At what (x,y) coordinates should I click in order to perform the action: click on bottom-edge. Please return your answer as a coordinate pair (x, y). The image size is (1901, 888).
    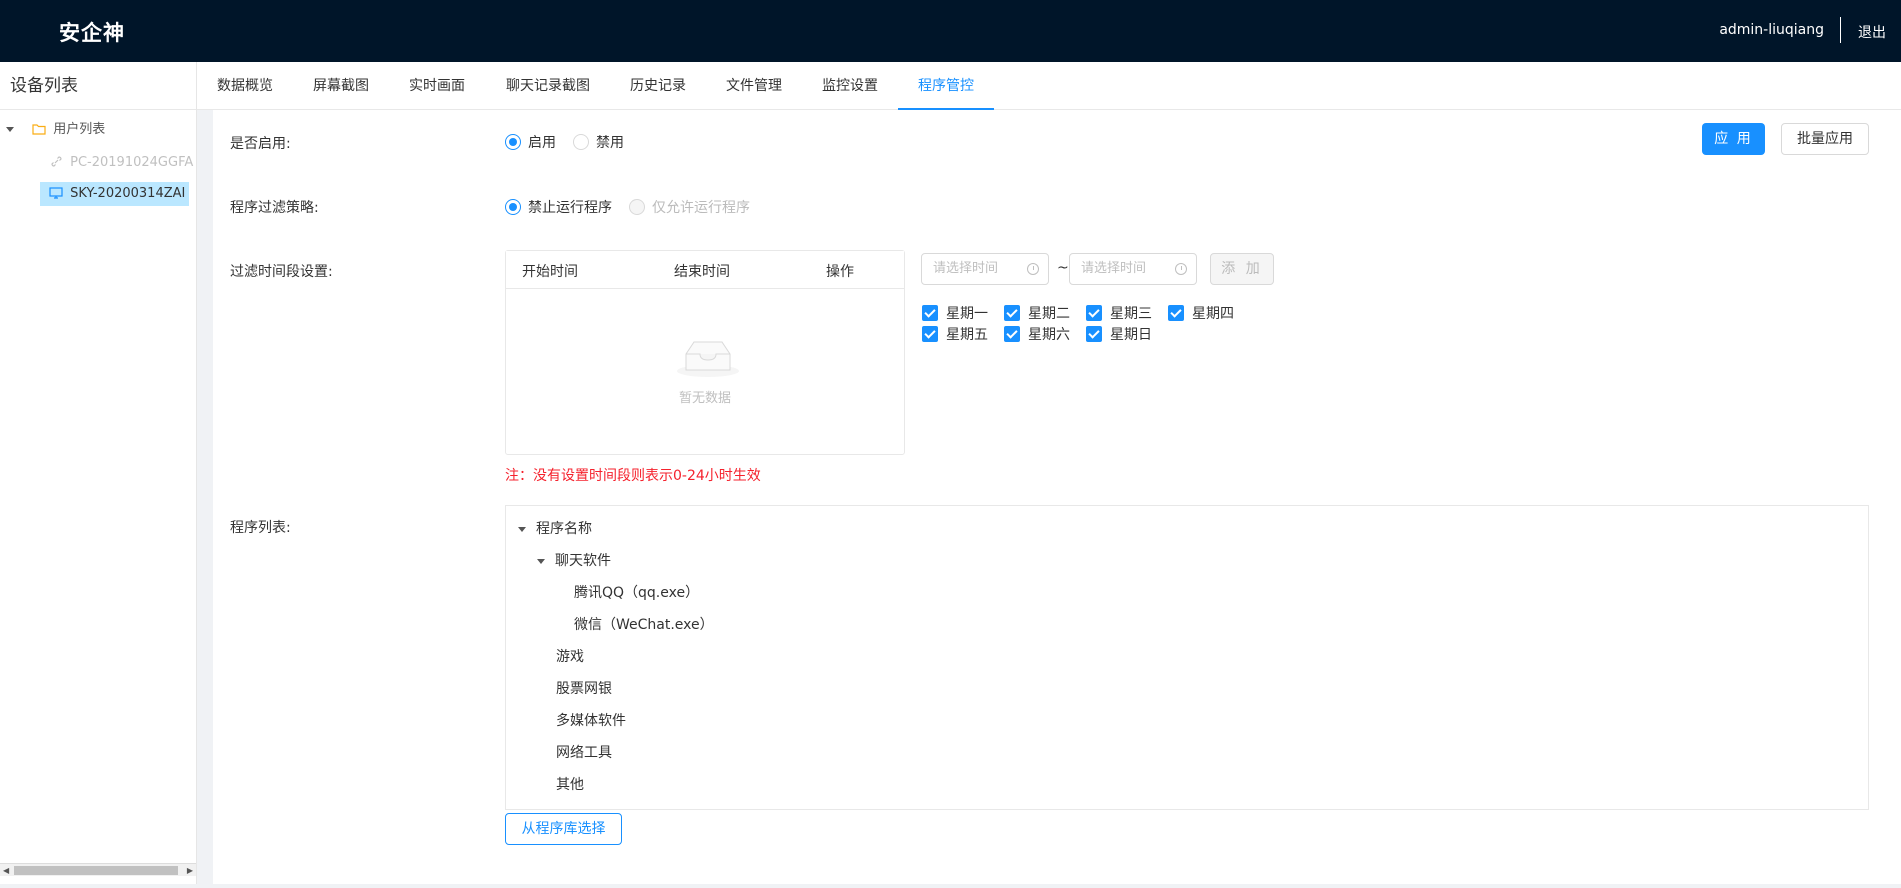
    Looking at the image, I should click on (950, 886).